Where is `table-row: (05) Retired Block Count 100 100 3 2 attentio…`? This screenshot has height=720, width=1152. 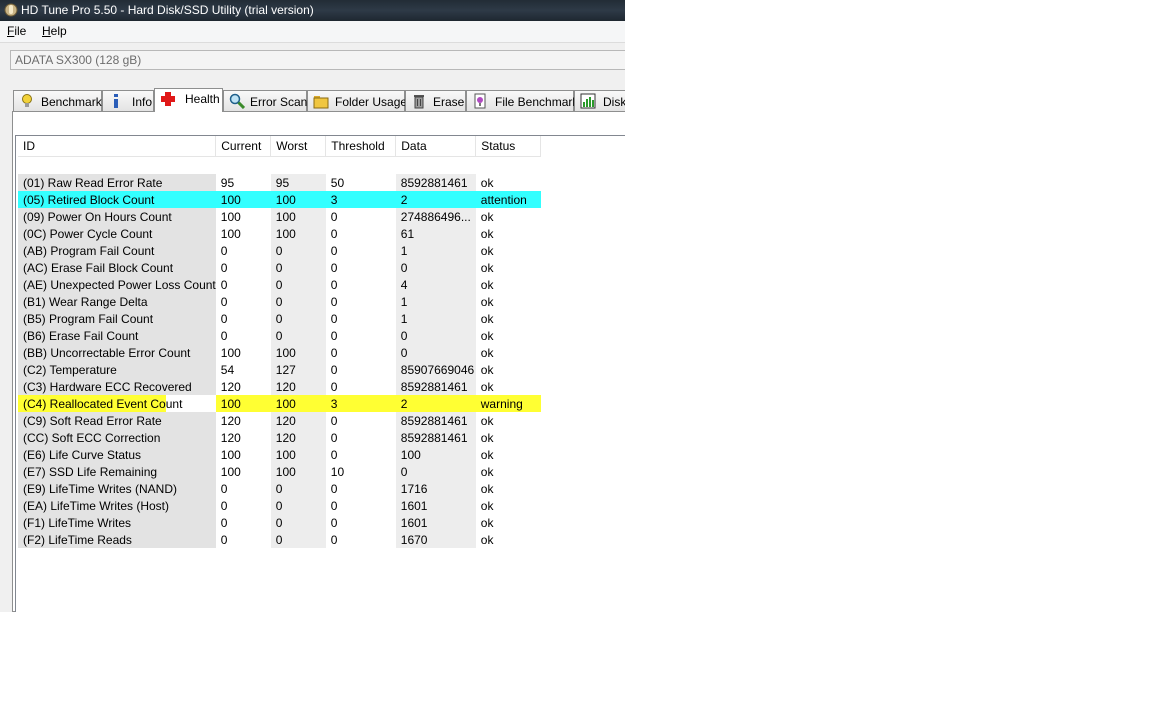
table-row: (05) Retired Block Count 100 100 3 2 attentio… is located at coordinates (279, 199).